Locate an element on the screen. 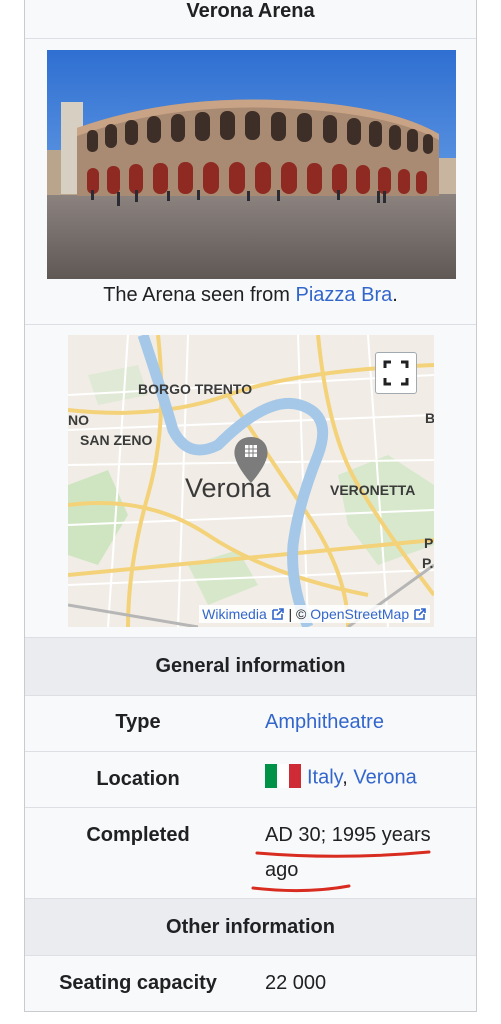 This screenshot has height=1024, width=501. section-general-information: General information is located at coordinates (250, 666).